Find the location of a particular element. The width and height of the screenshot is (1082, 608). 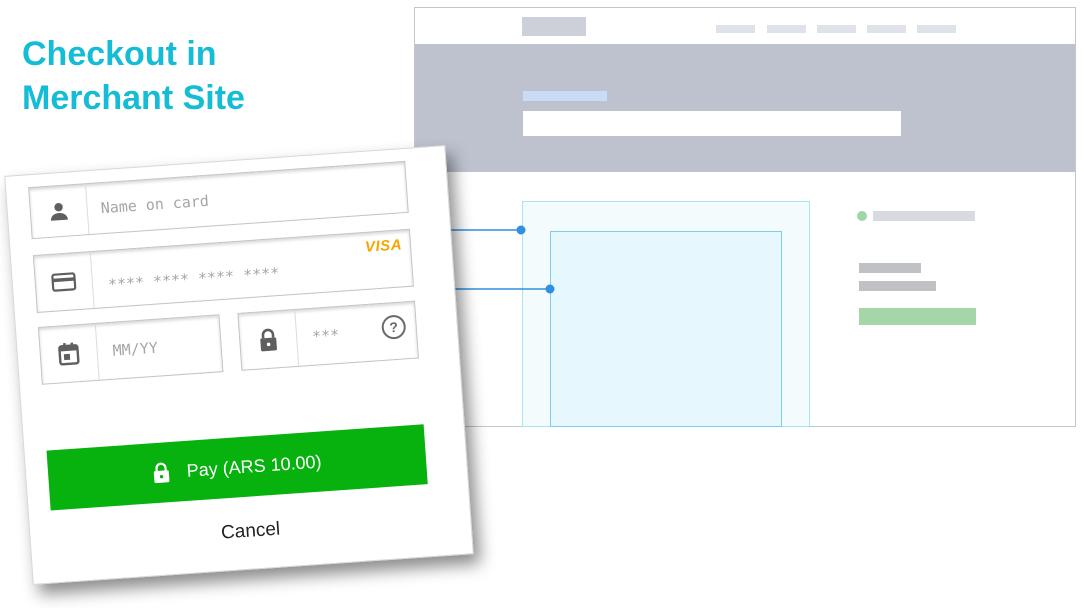

card-brand-logo: VISA is located at coordinates (383, 246).